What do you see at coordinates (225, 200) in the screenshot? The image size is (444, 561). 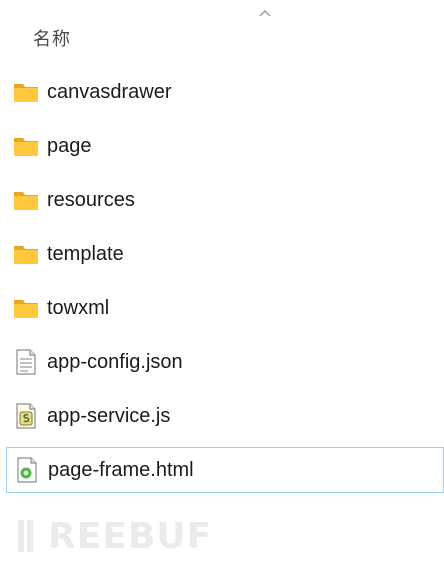 I see `list-item: resources` at bounding box center [225, 200].